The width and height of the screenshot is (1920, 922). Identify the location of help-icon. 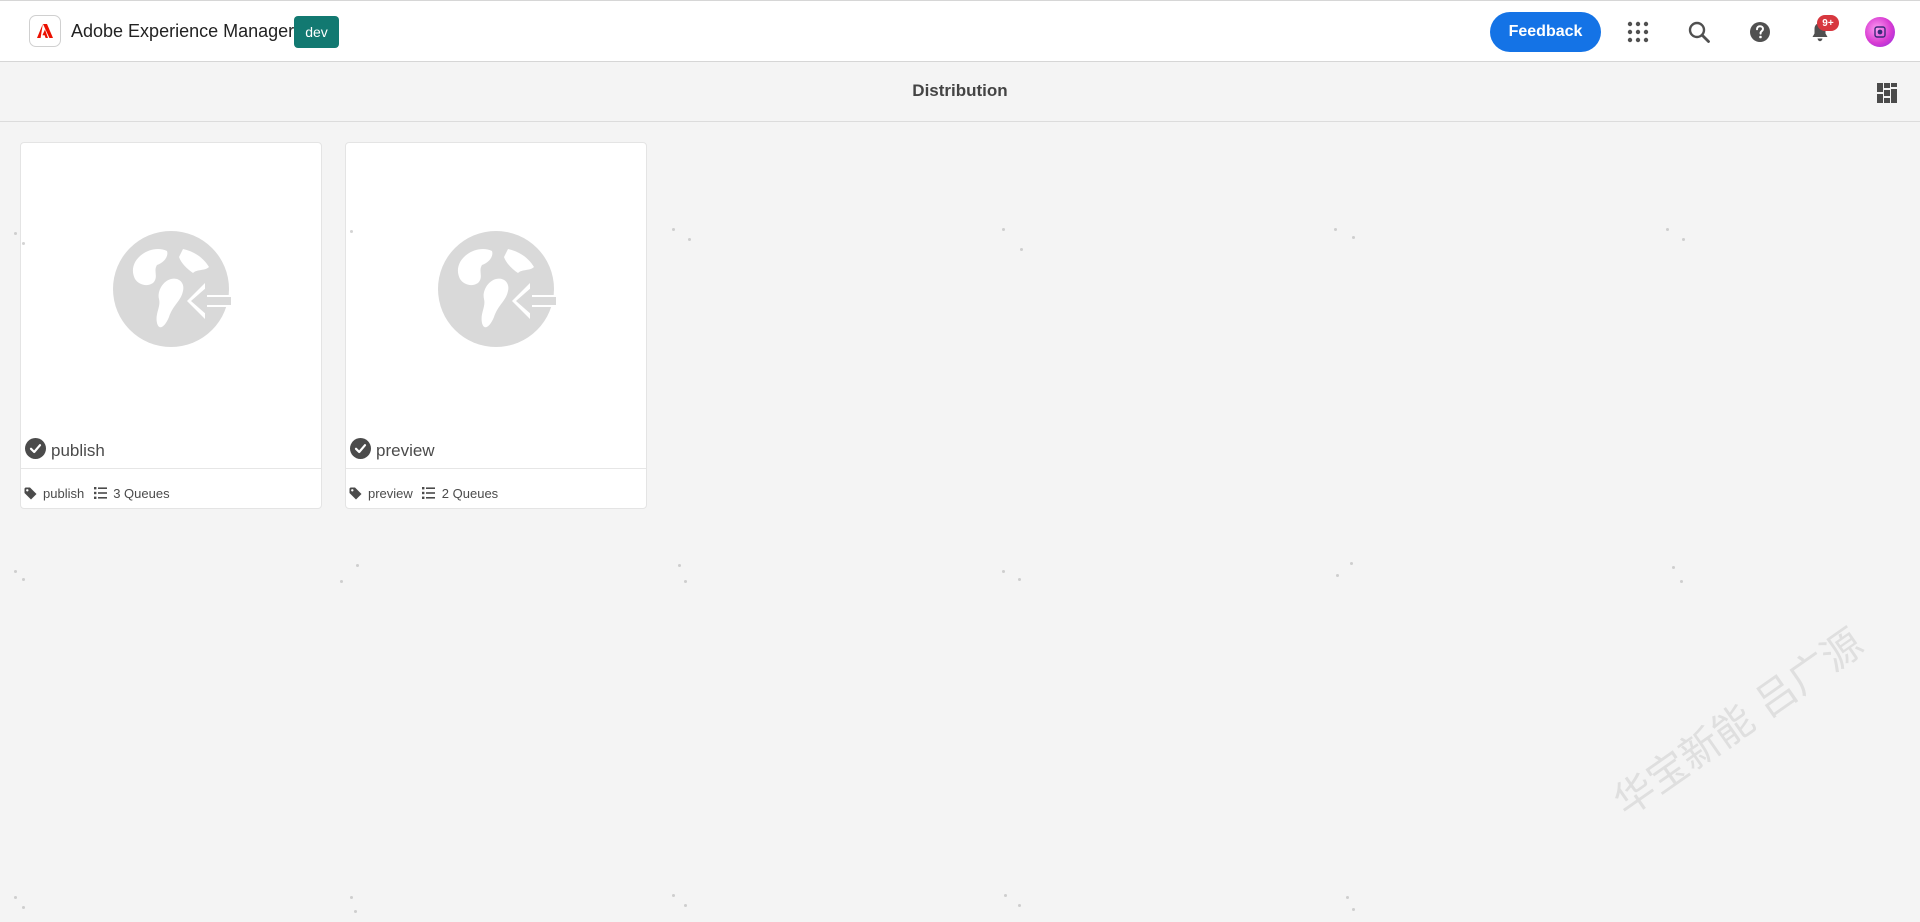
(1760, 32).